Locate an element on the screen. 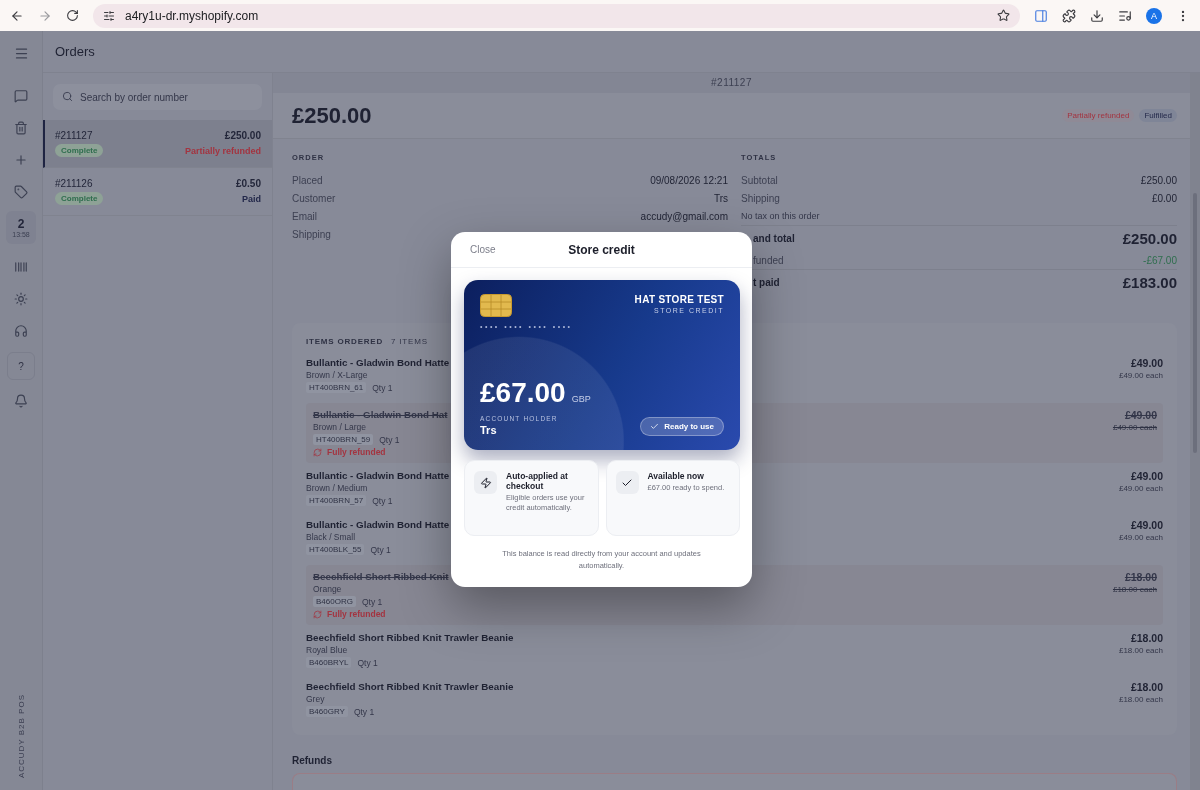 This screenshot has height=790, width=1200. extensions-icon is located at coordinates (1069, 15).